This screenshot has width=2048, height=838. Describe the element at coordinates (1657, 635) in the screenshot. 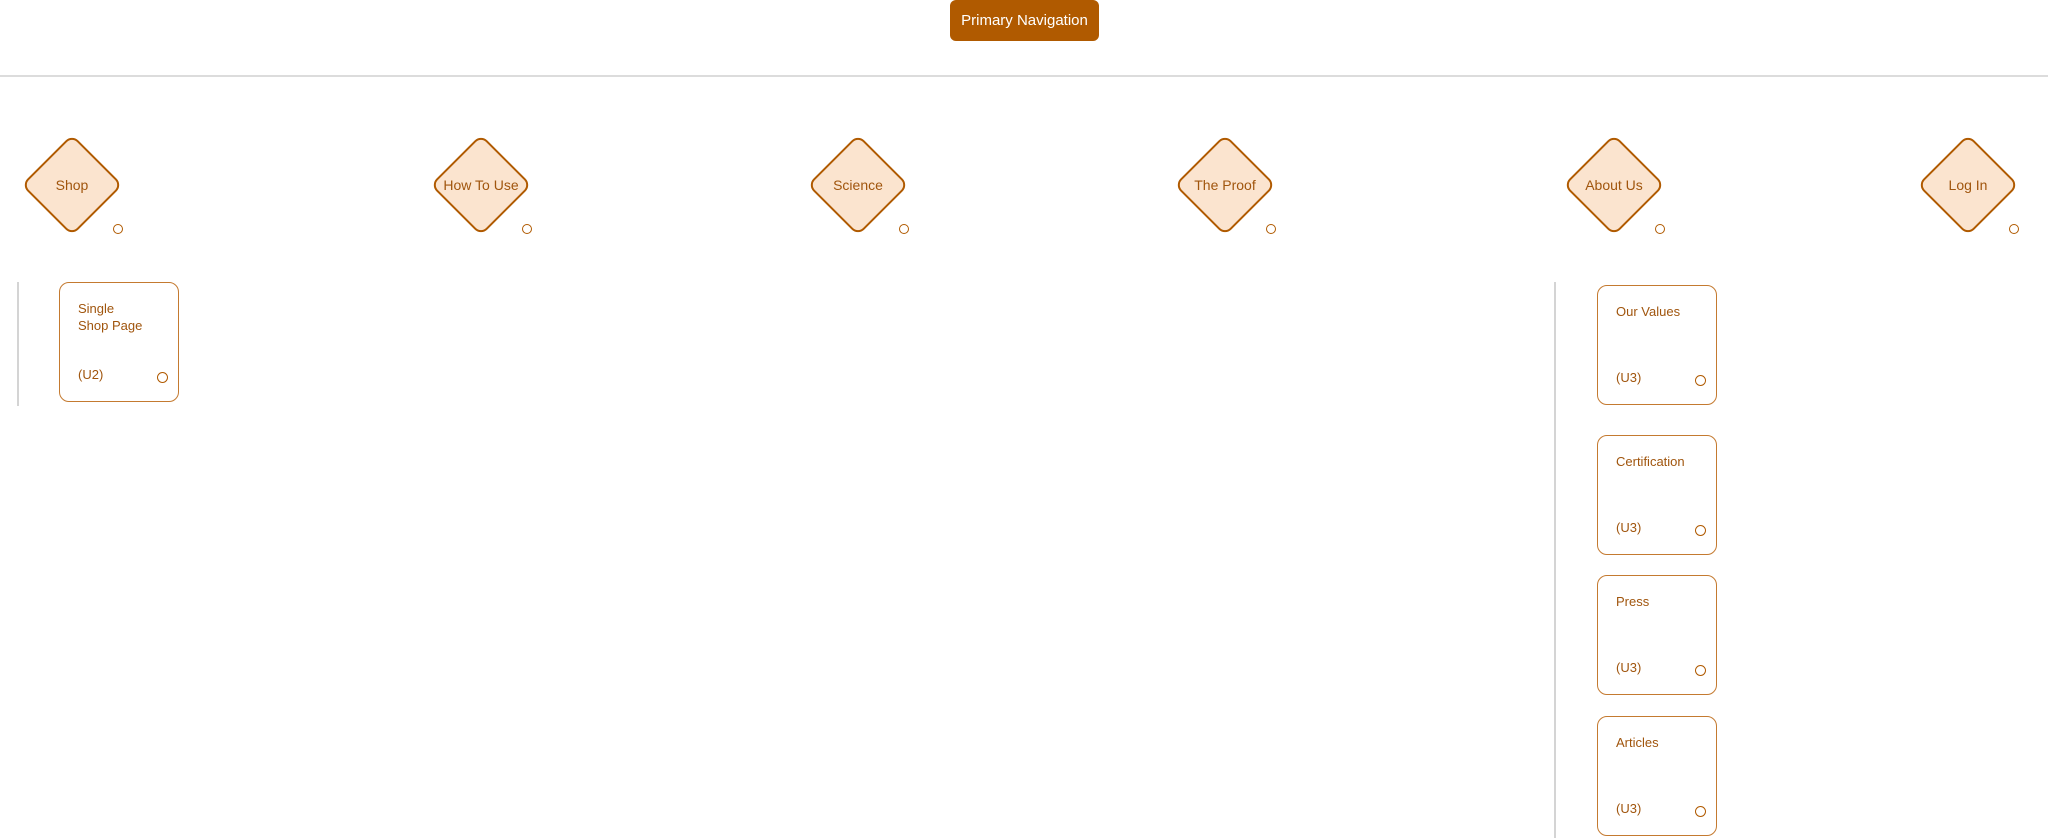

I see `child-card-press: Press (U3)` at that location.